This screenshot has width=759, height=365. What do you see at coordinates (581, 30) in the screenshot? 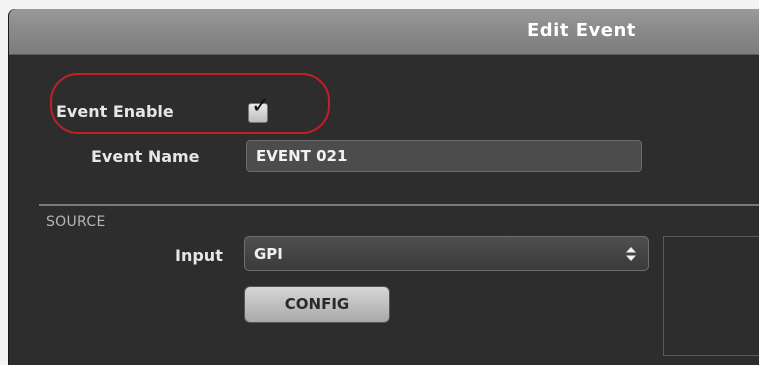
I see `window-title: Edit Event` at bounding box center [581, 30].